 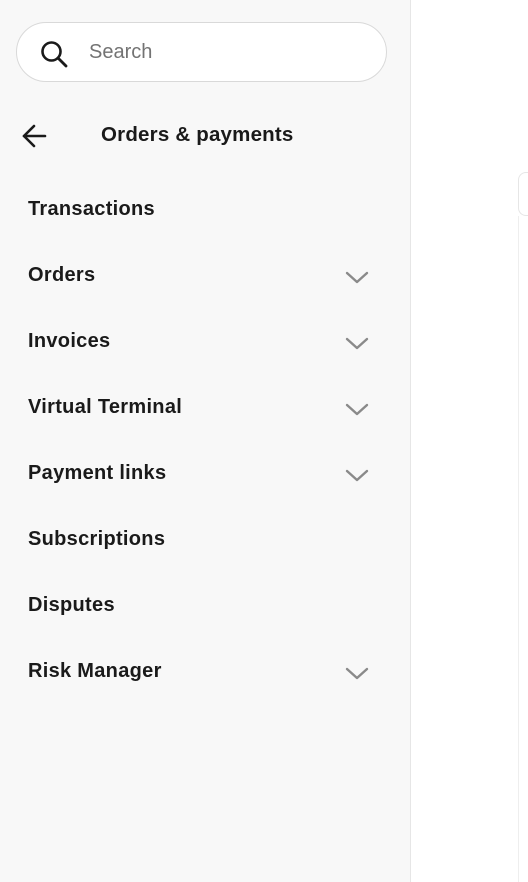 What do you see at coordinates (205, 607) in the screenshot?
I see `nav-item-disputes: Disputes` at bounding box center [205, 607].